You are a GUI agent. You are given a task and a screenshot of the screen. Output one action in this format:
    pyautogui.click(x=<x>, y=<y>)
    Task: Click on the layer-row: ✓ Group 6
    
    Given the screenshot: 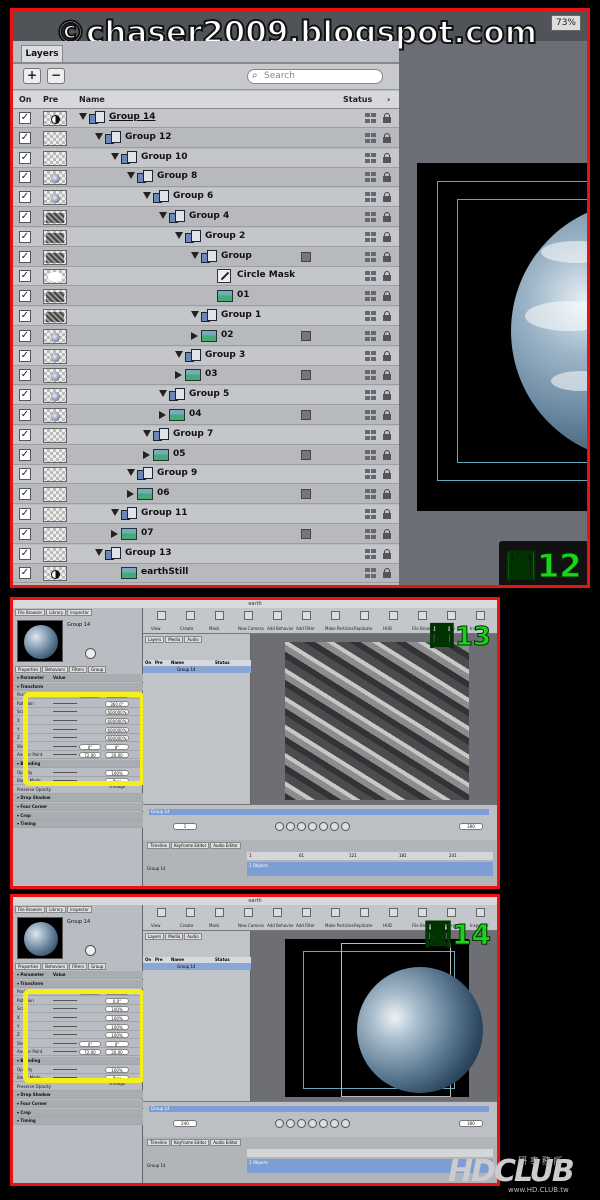 What is the action you would take?
    pyautogui.click(x=206, y=198)
    